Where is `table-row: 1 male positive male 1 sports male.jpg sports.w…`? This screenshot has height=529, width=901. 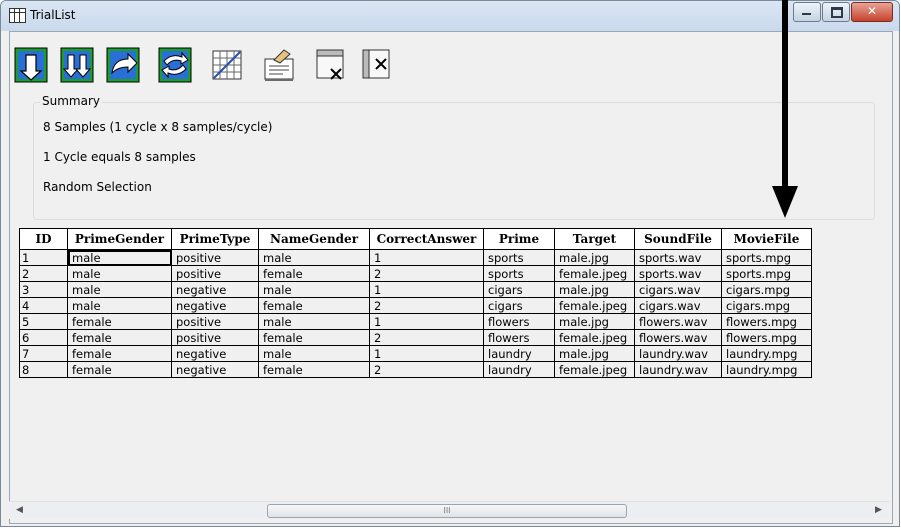 table-row: 1 male positive male 1 sports male.jpg sports.w… is located at coordinates (415, 257).